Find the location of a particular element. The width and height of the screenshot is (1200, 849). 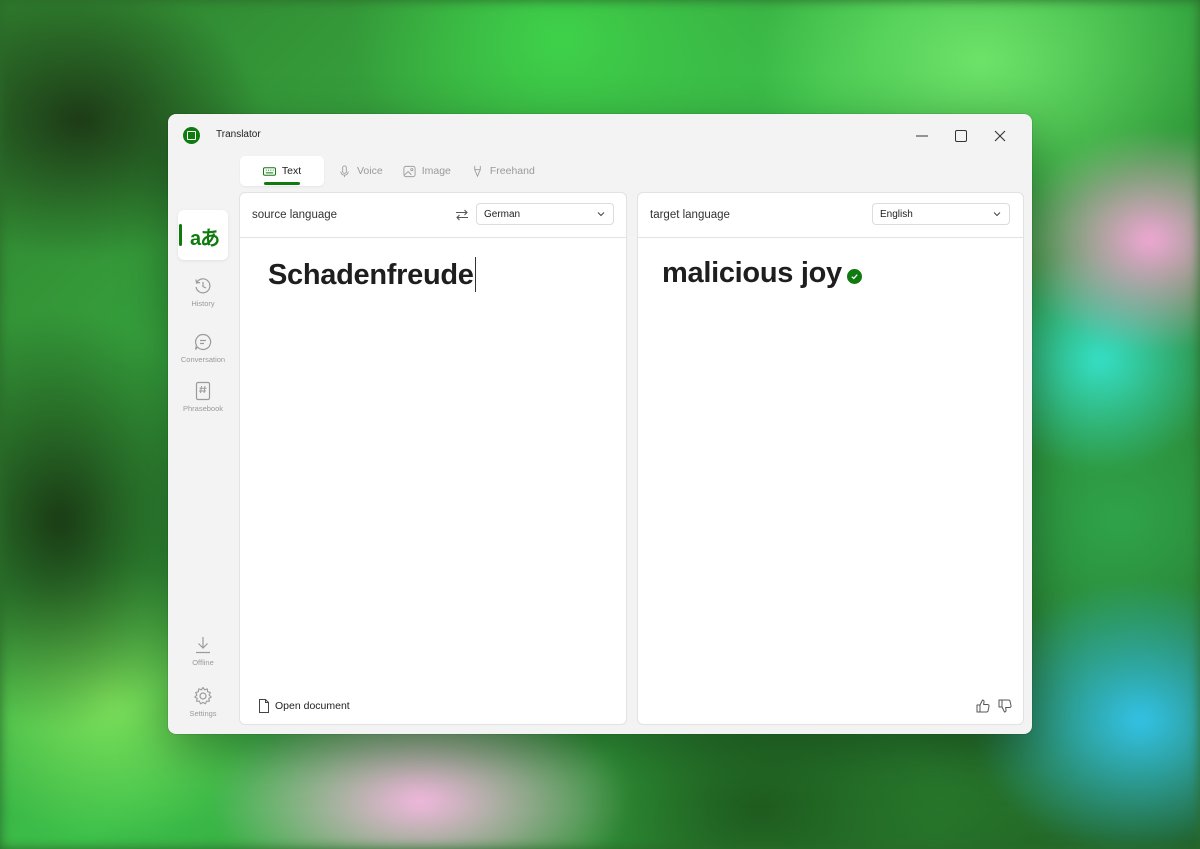

thumbs-down-icon is located at coordinates (1005, 706).